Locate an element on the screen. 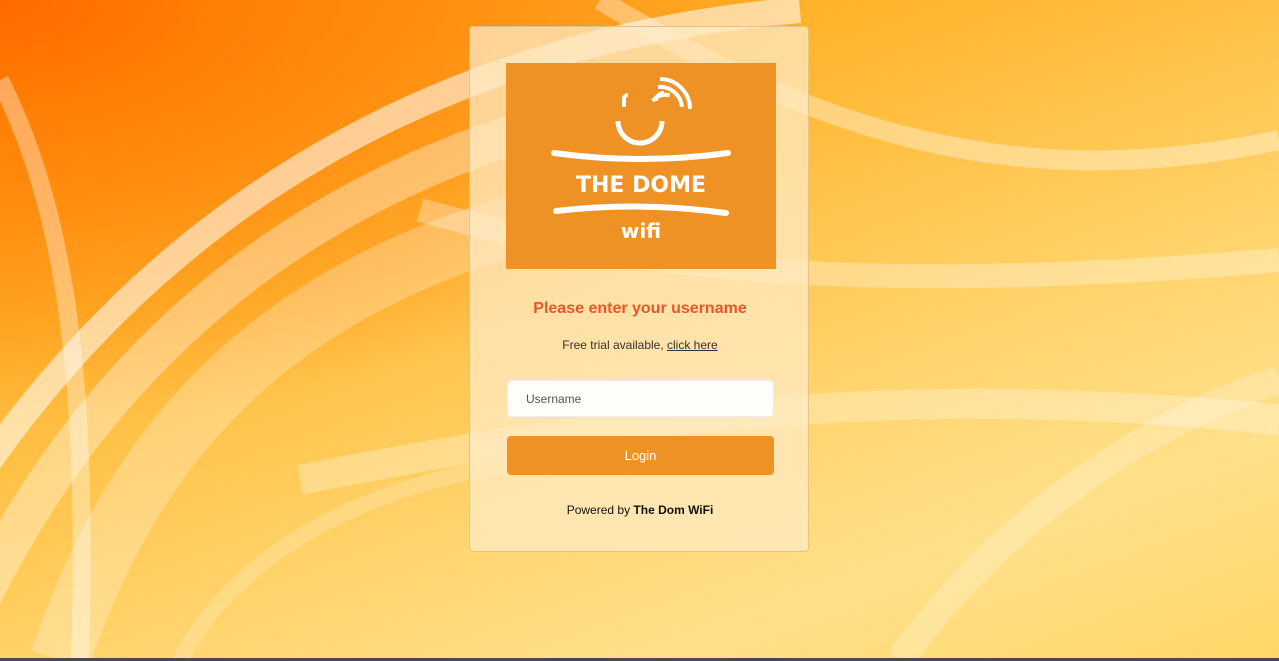  smile-wifi-icon: THE DOME wifi is located at coordinates (641, 160).